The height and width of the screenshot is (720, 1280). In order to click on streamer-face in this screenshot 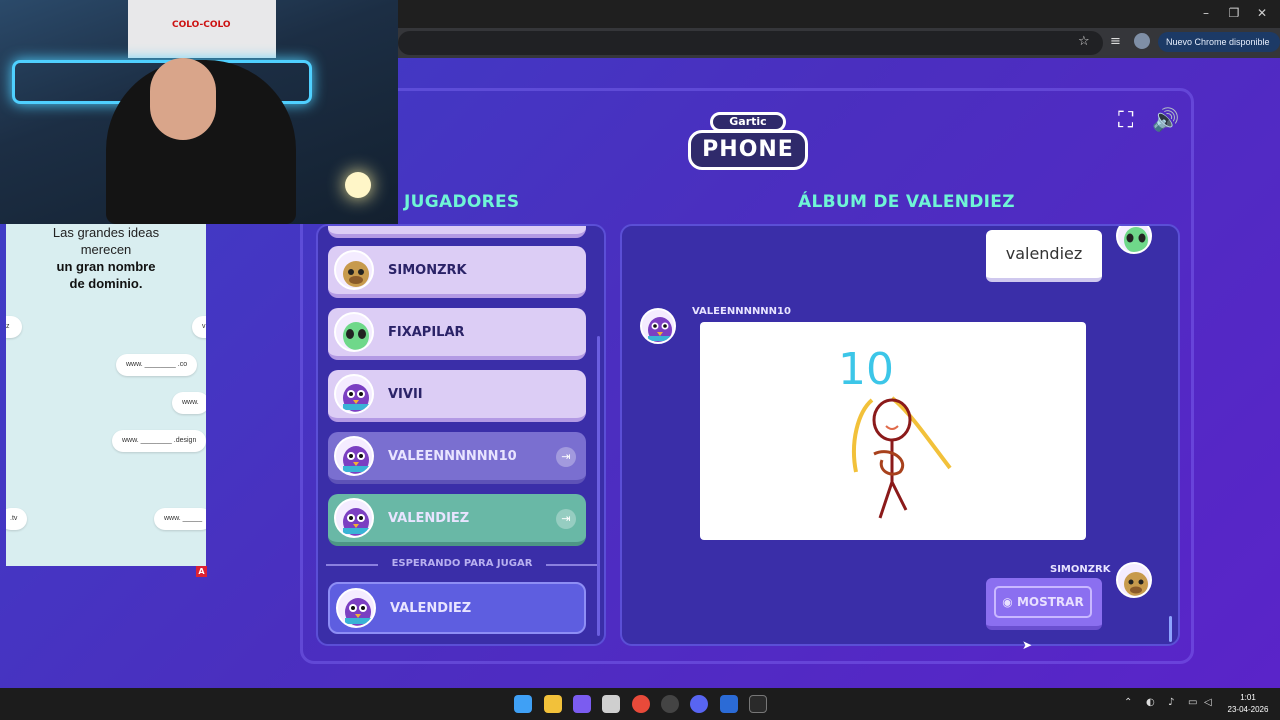, I will do `click(183, 99)`.